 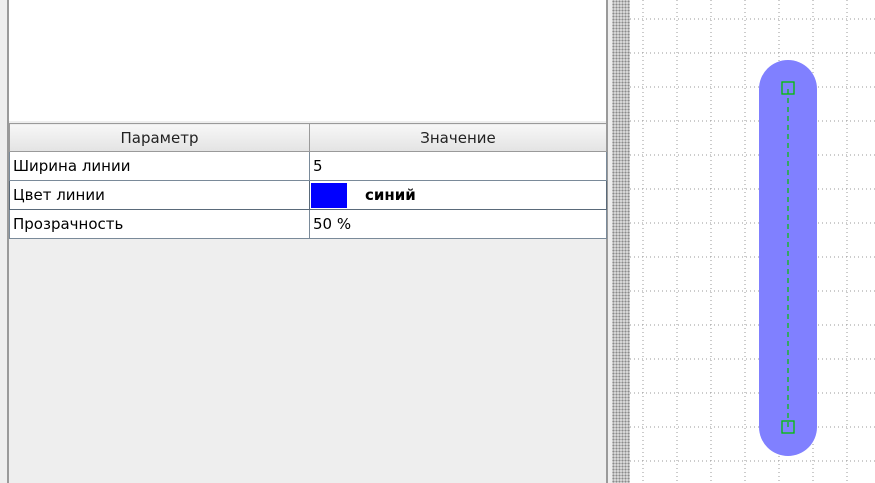 What do you see at coordinates (390, 195) in the screenshot?
I see `color-name-label: синий` at bounding box center [390, 195].